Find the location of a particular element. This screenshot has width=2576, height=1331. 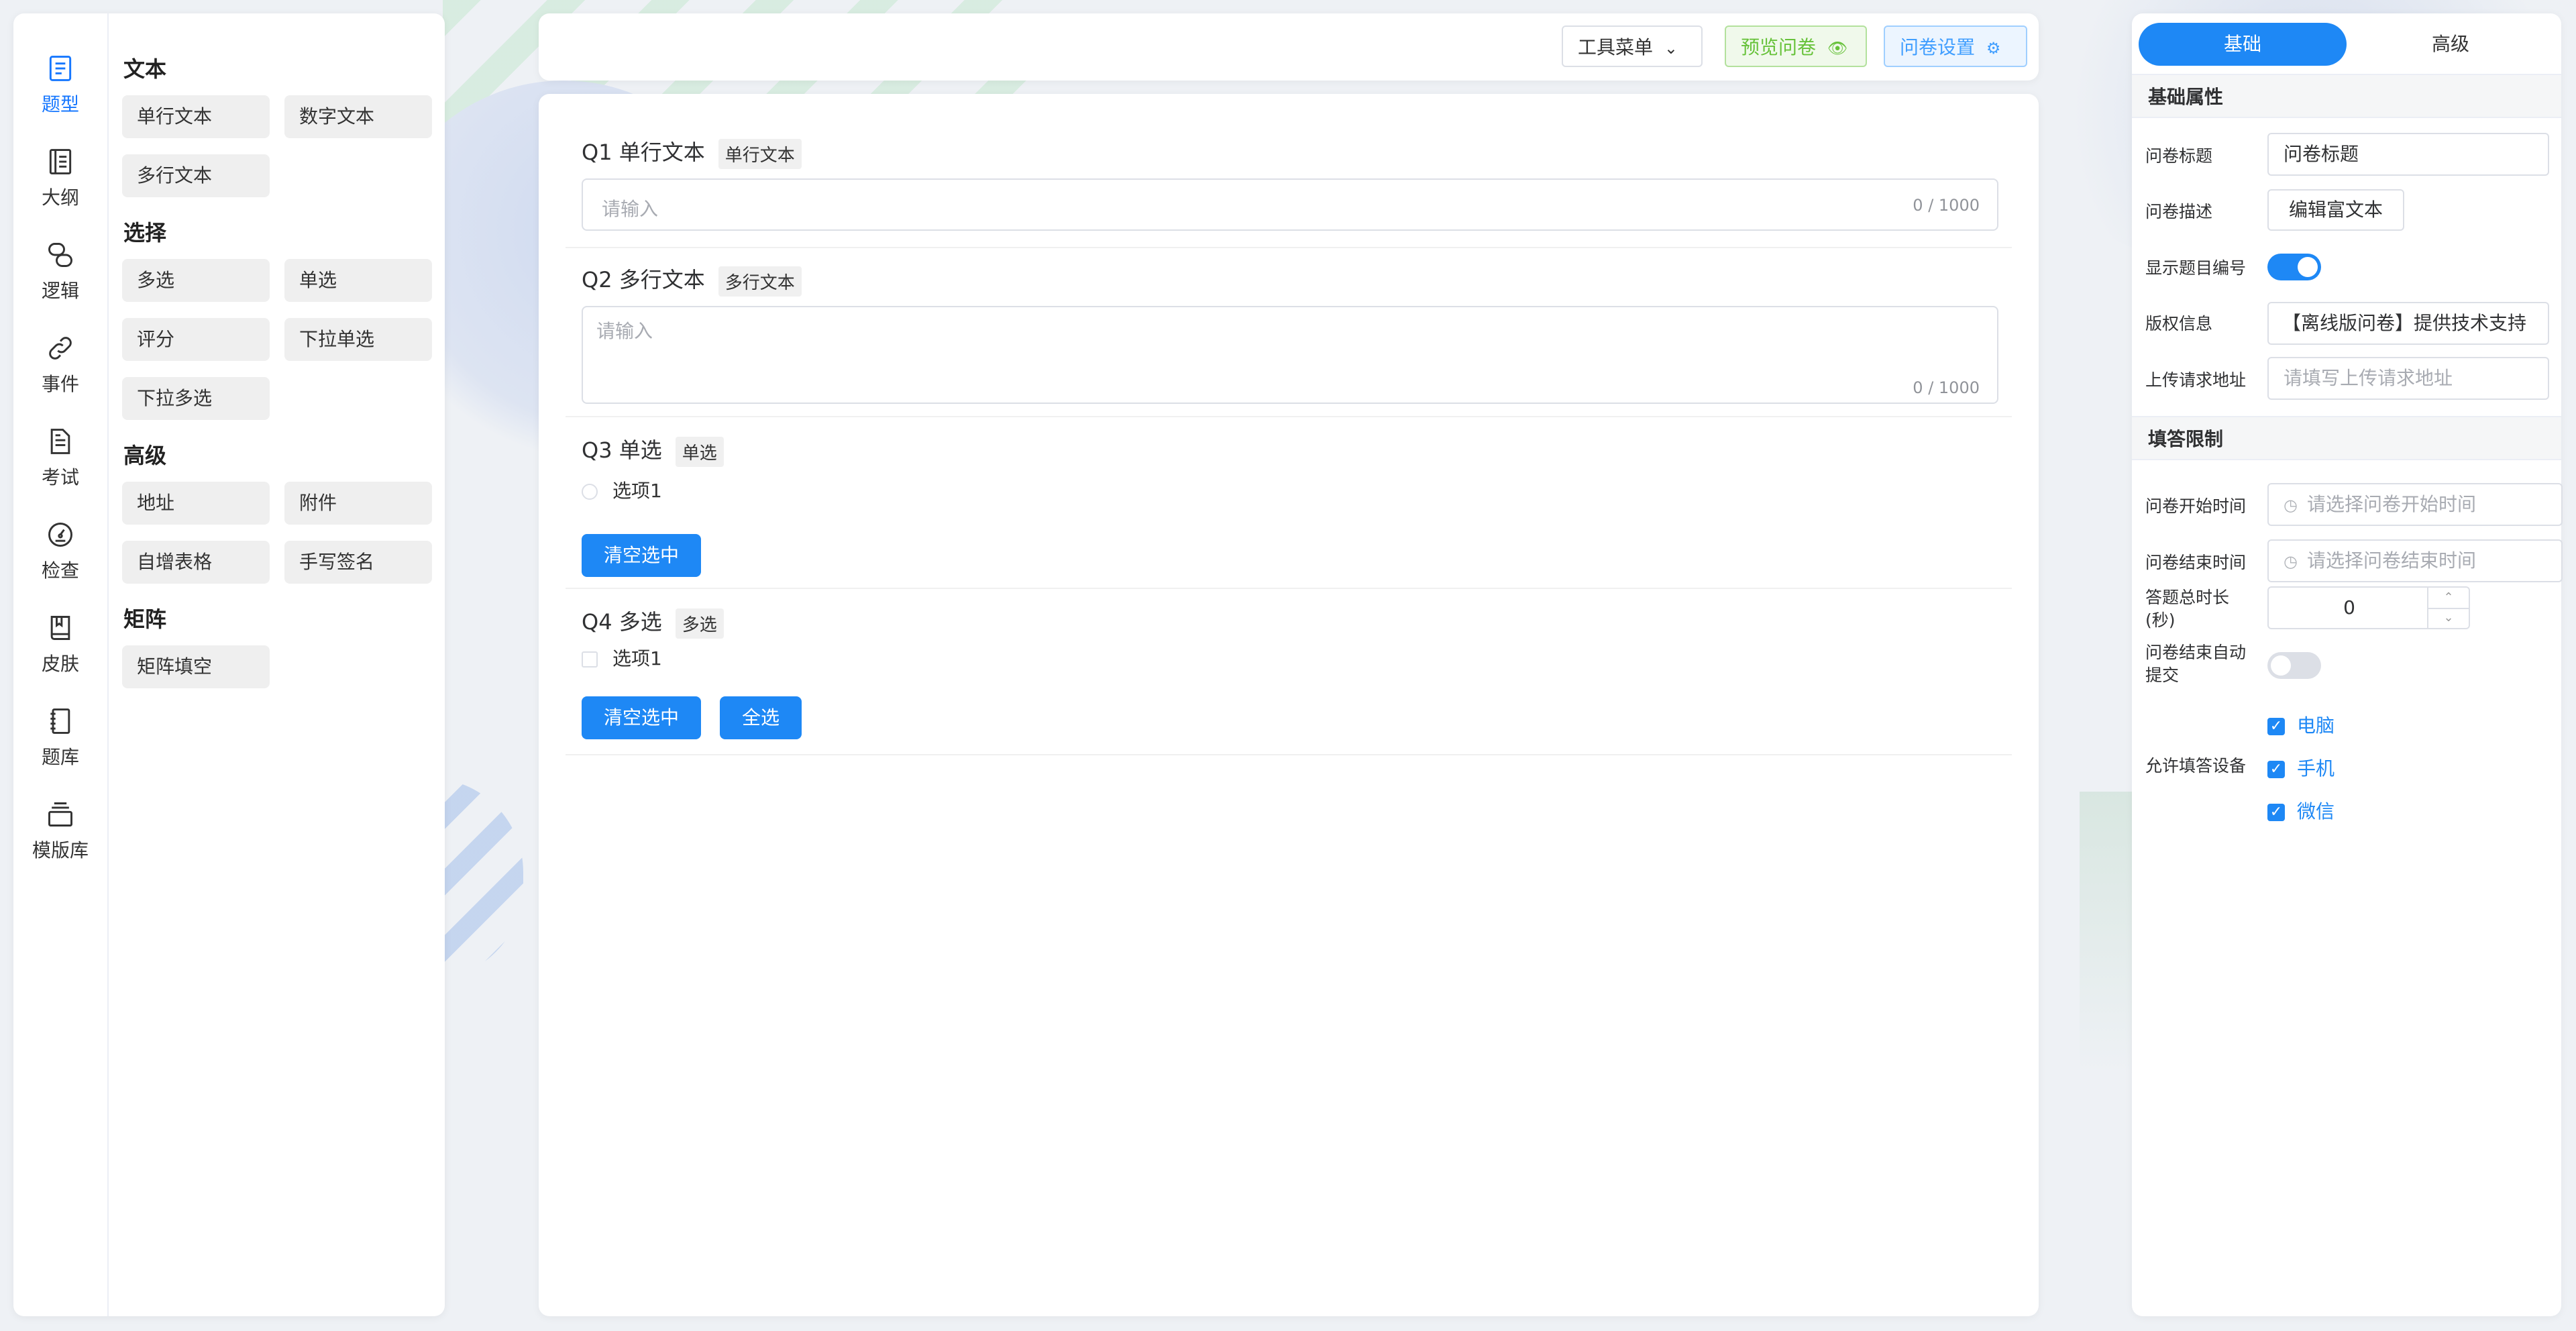

gauge-icon is located at coordinates (60, 534).